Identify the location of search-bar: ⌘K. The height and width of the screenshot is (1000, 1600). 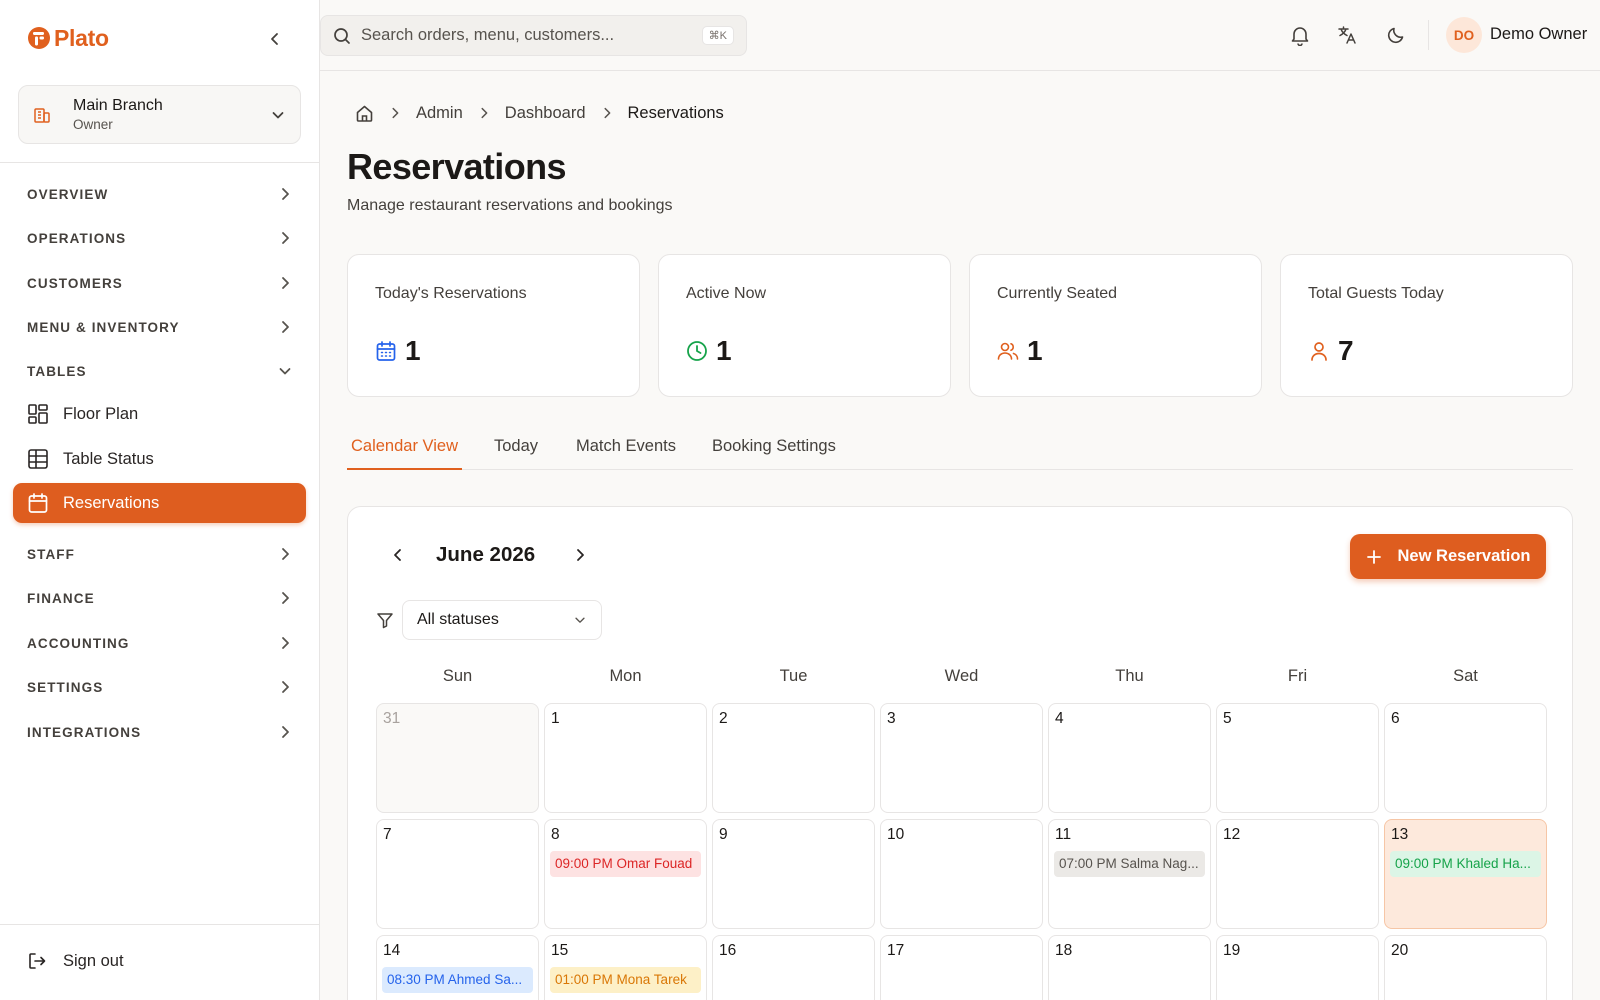
(533, 35).